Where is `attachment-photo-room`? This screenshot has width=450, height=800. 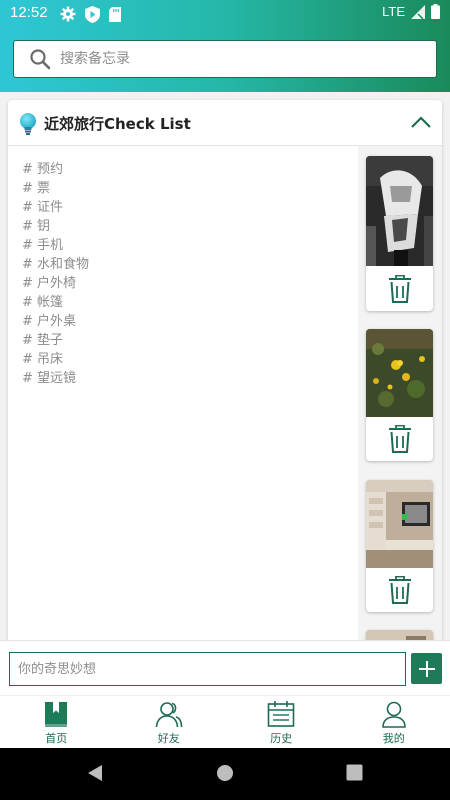
attachment-photo-room is located at coordinates (399, 524).